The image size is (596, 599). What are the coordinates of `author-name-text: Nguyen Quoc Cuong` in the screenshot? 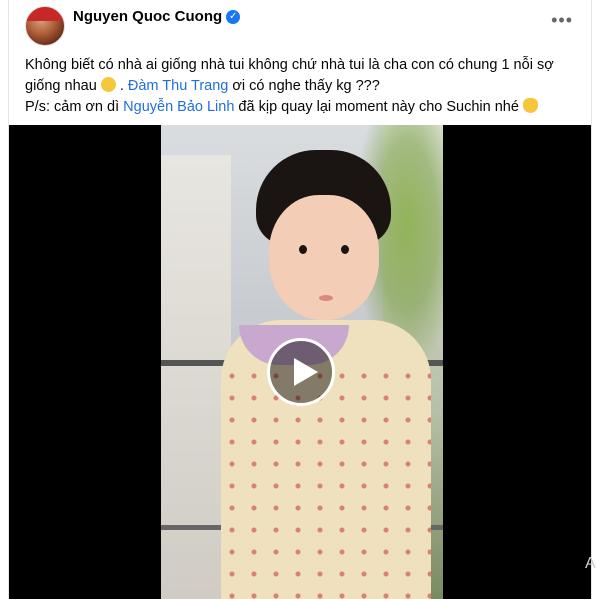 It's located at (147, 16).